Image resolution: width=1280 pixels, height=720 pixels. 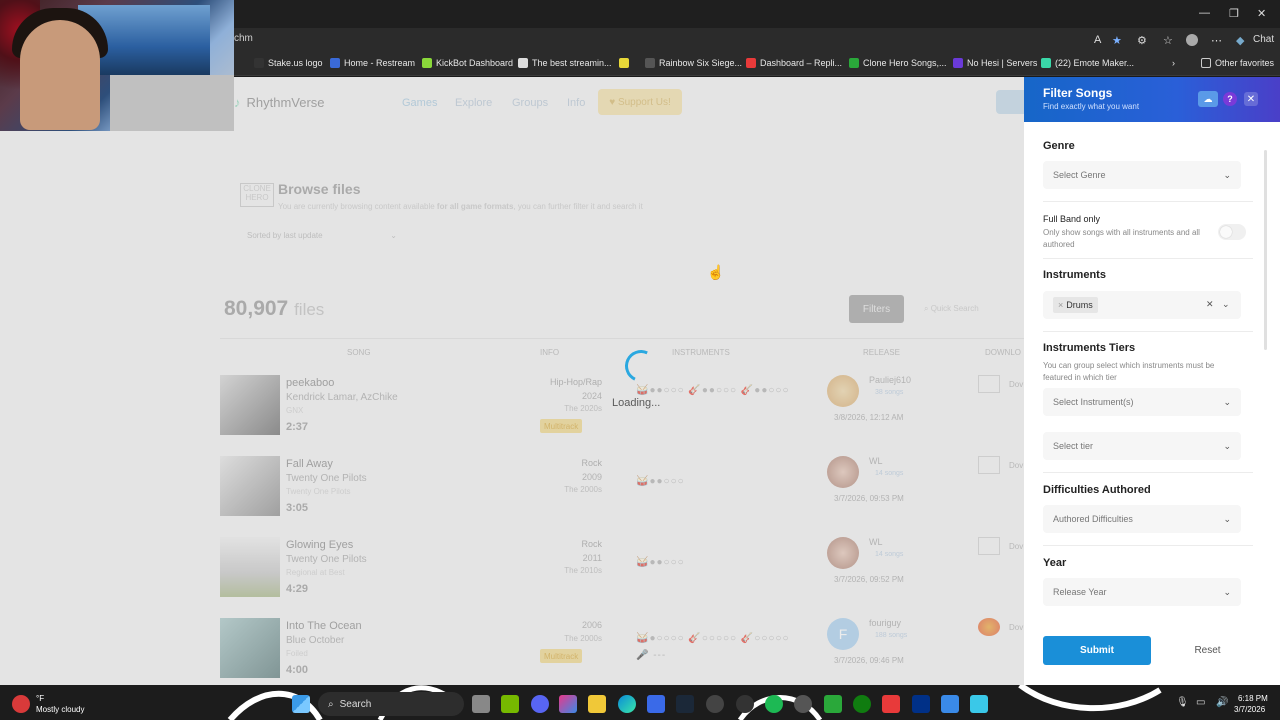 What do you see at coordinates (774, 704) in the screenshot?
I see `spotify-icon` at bounding box center [774, 704].